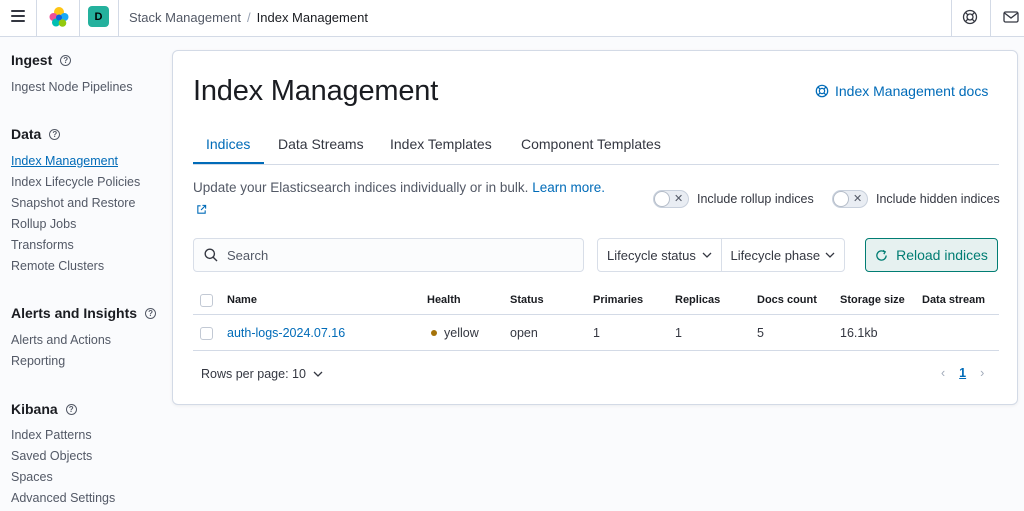 Image resolution: width=1024 pixels, height=511 pixels. Describe the element at coordinates (671, 199) in the screenshot. I see `rollup-switch: ✕` at that location.